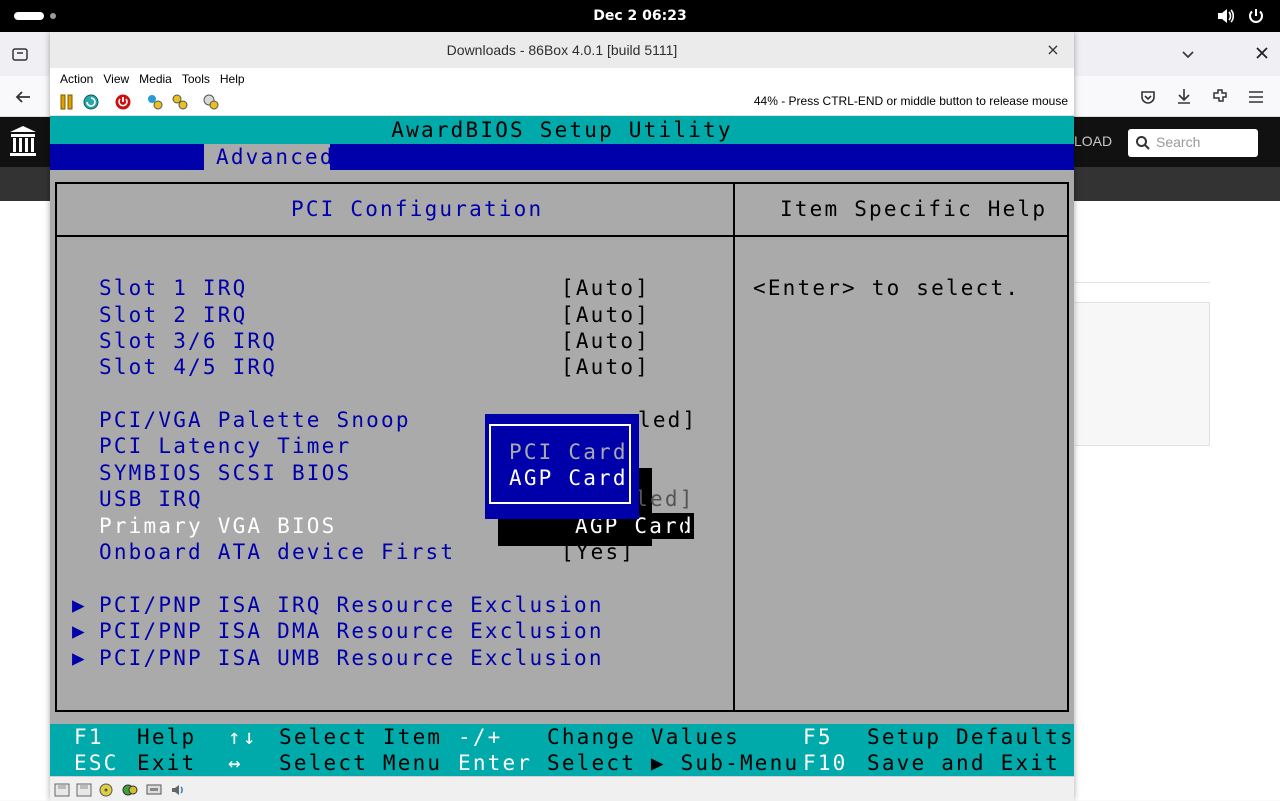 This screenshot has width=1280, height=801. Describe the element at coordinates (1262, 55) in the screenshot. I see `close-icon` at that location.